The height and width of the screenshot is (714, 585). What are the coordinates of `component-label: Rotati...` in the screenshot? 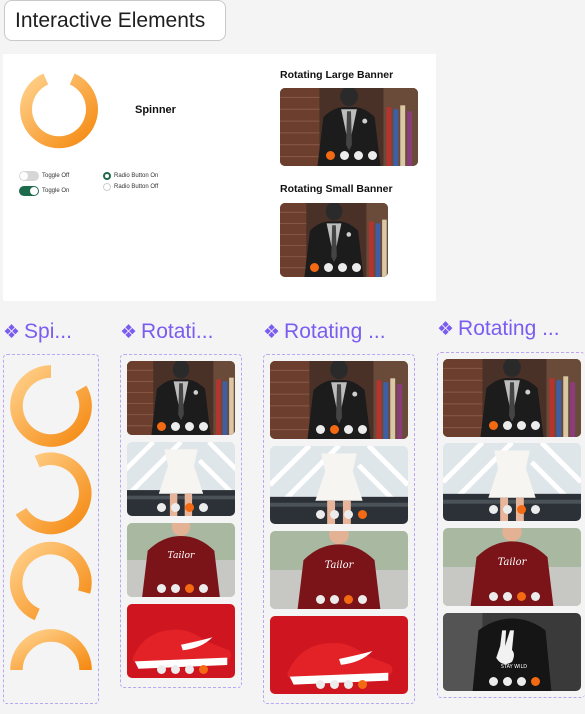 It's located at (177, 331).